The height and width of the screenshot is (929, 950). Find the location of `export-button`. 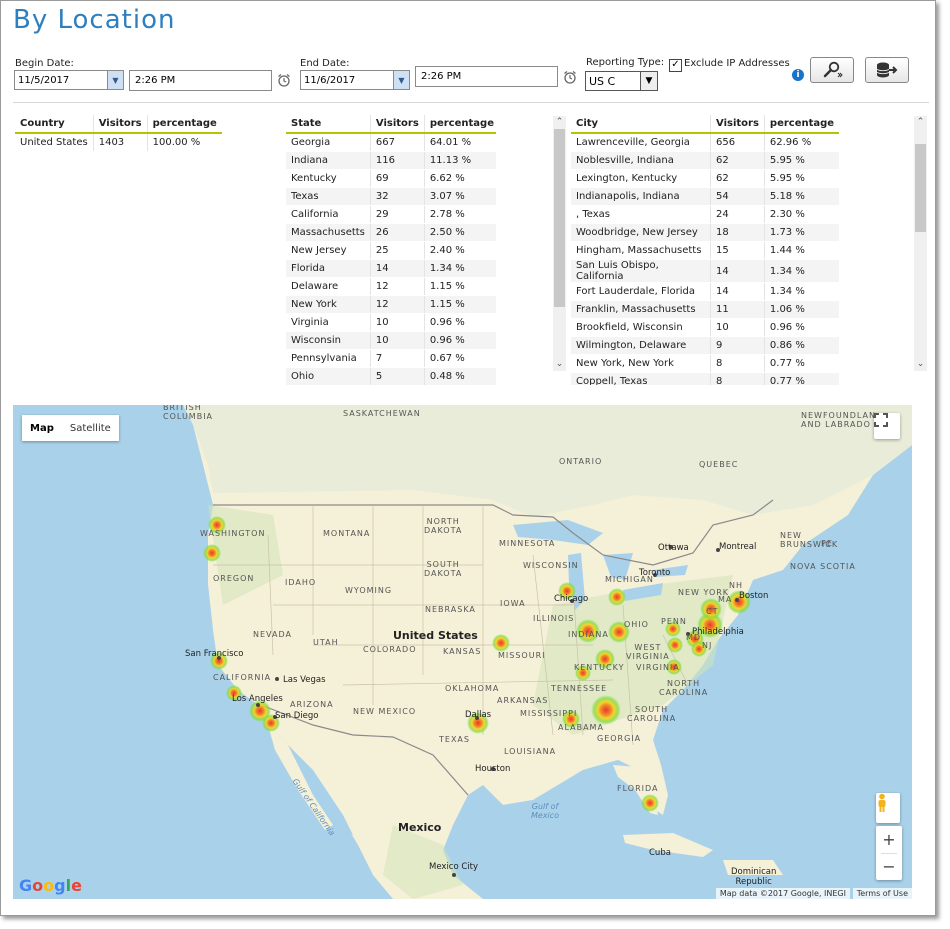

export-button is located at coordinates (887, 70).